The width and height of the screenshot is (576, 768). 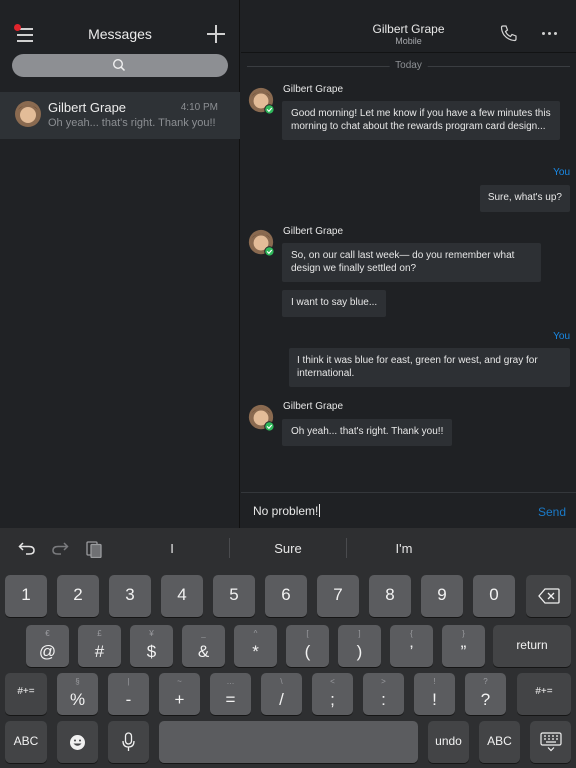 What do you see at coordinates (172, 548) in the screenshot?
I see `suggestion-1: I` at bounding box center [172, 548].